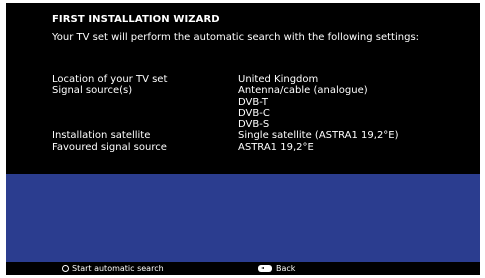 The image size is (485, 278). Describe the element at coordinates (118, 268) in the screenshot. I see `start-automatic-search-label: Start automatic search` at that location.